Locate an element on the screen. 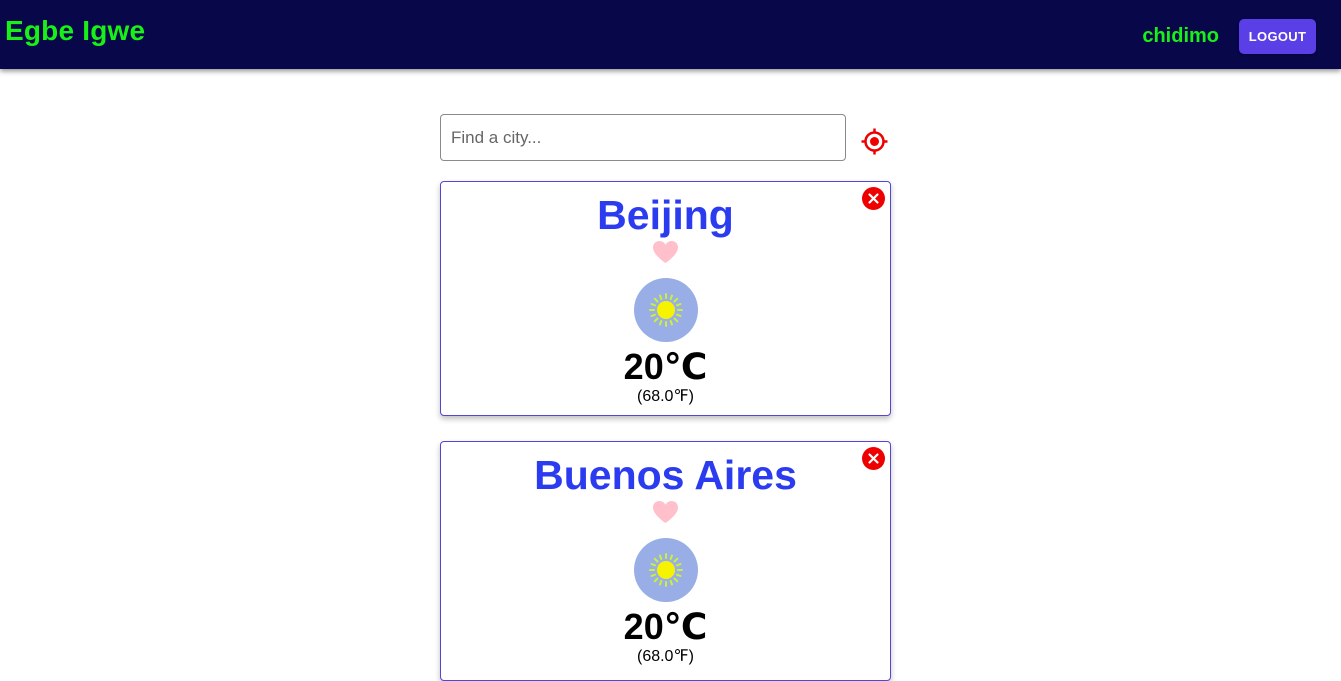 The height and width of the screenshot is (681, 1341). brand-title: Egbe Igwe is located at coordinates (75, 31).